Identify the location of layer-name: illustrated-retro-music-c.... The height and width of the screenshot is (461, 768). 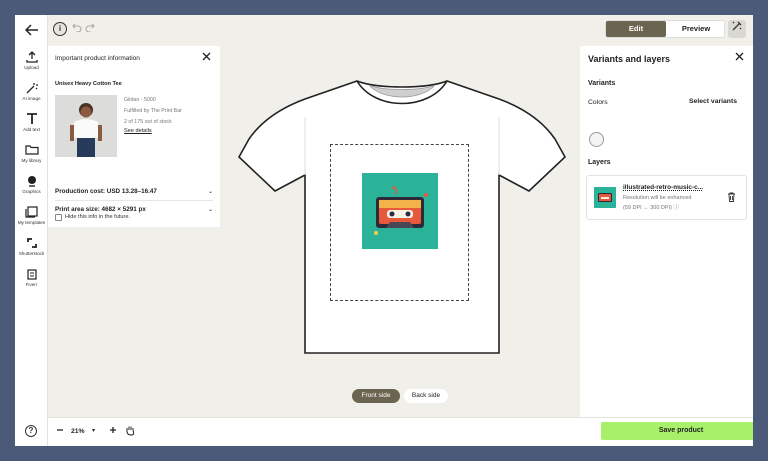
(663, 187).